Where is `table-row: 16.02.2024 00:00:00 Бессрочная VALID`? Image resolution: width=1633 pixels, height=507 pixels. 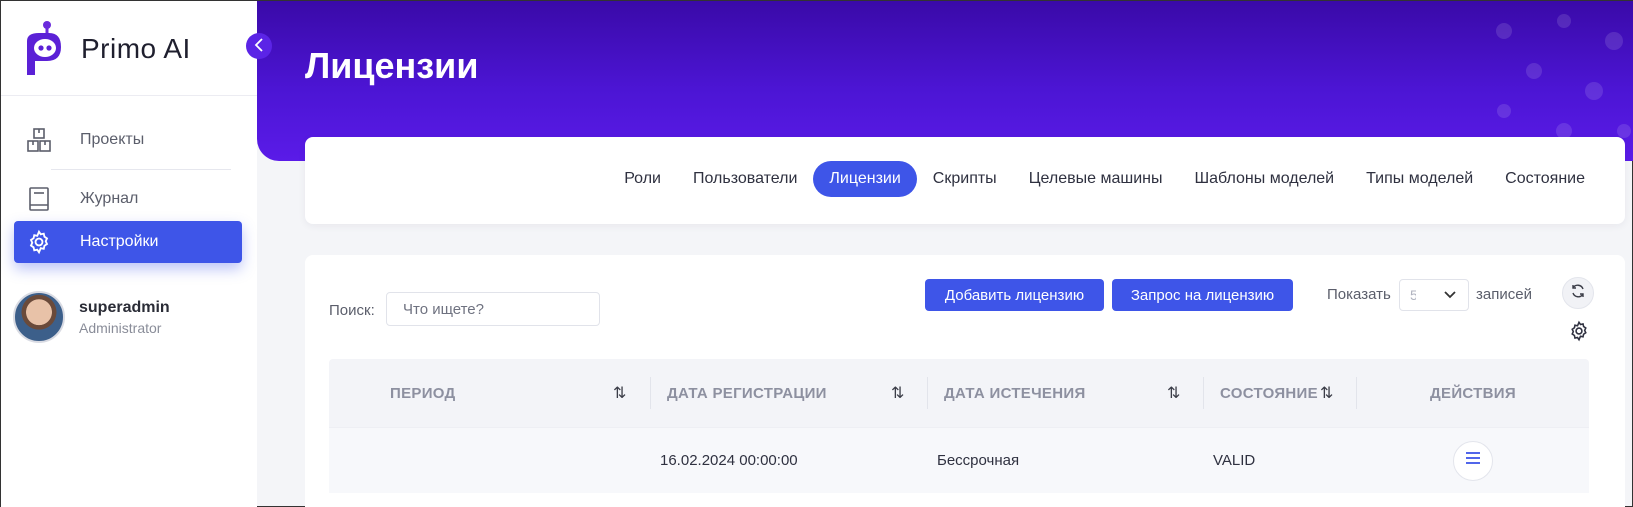
table-row: 16.02.2024 00:00:00 Бессрочная VALID is located at coordinates (959, 460).